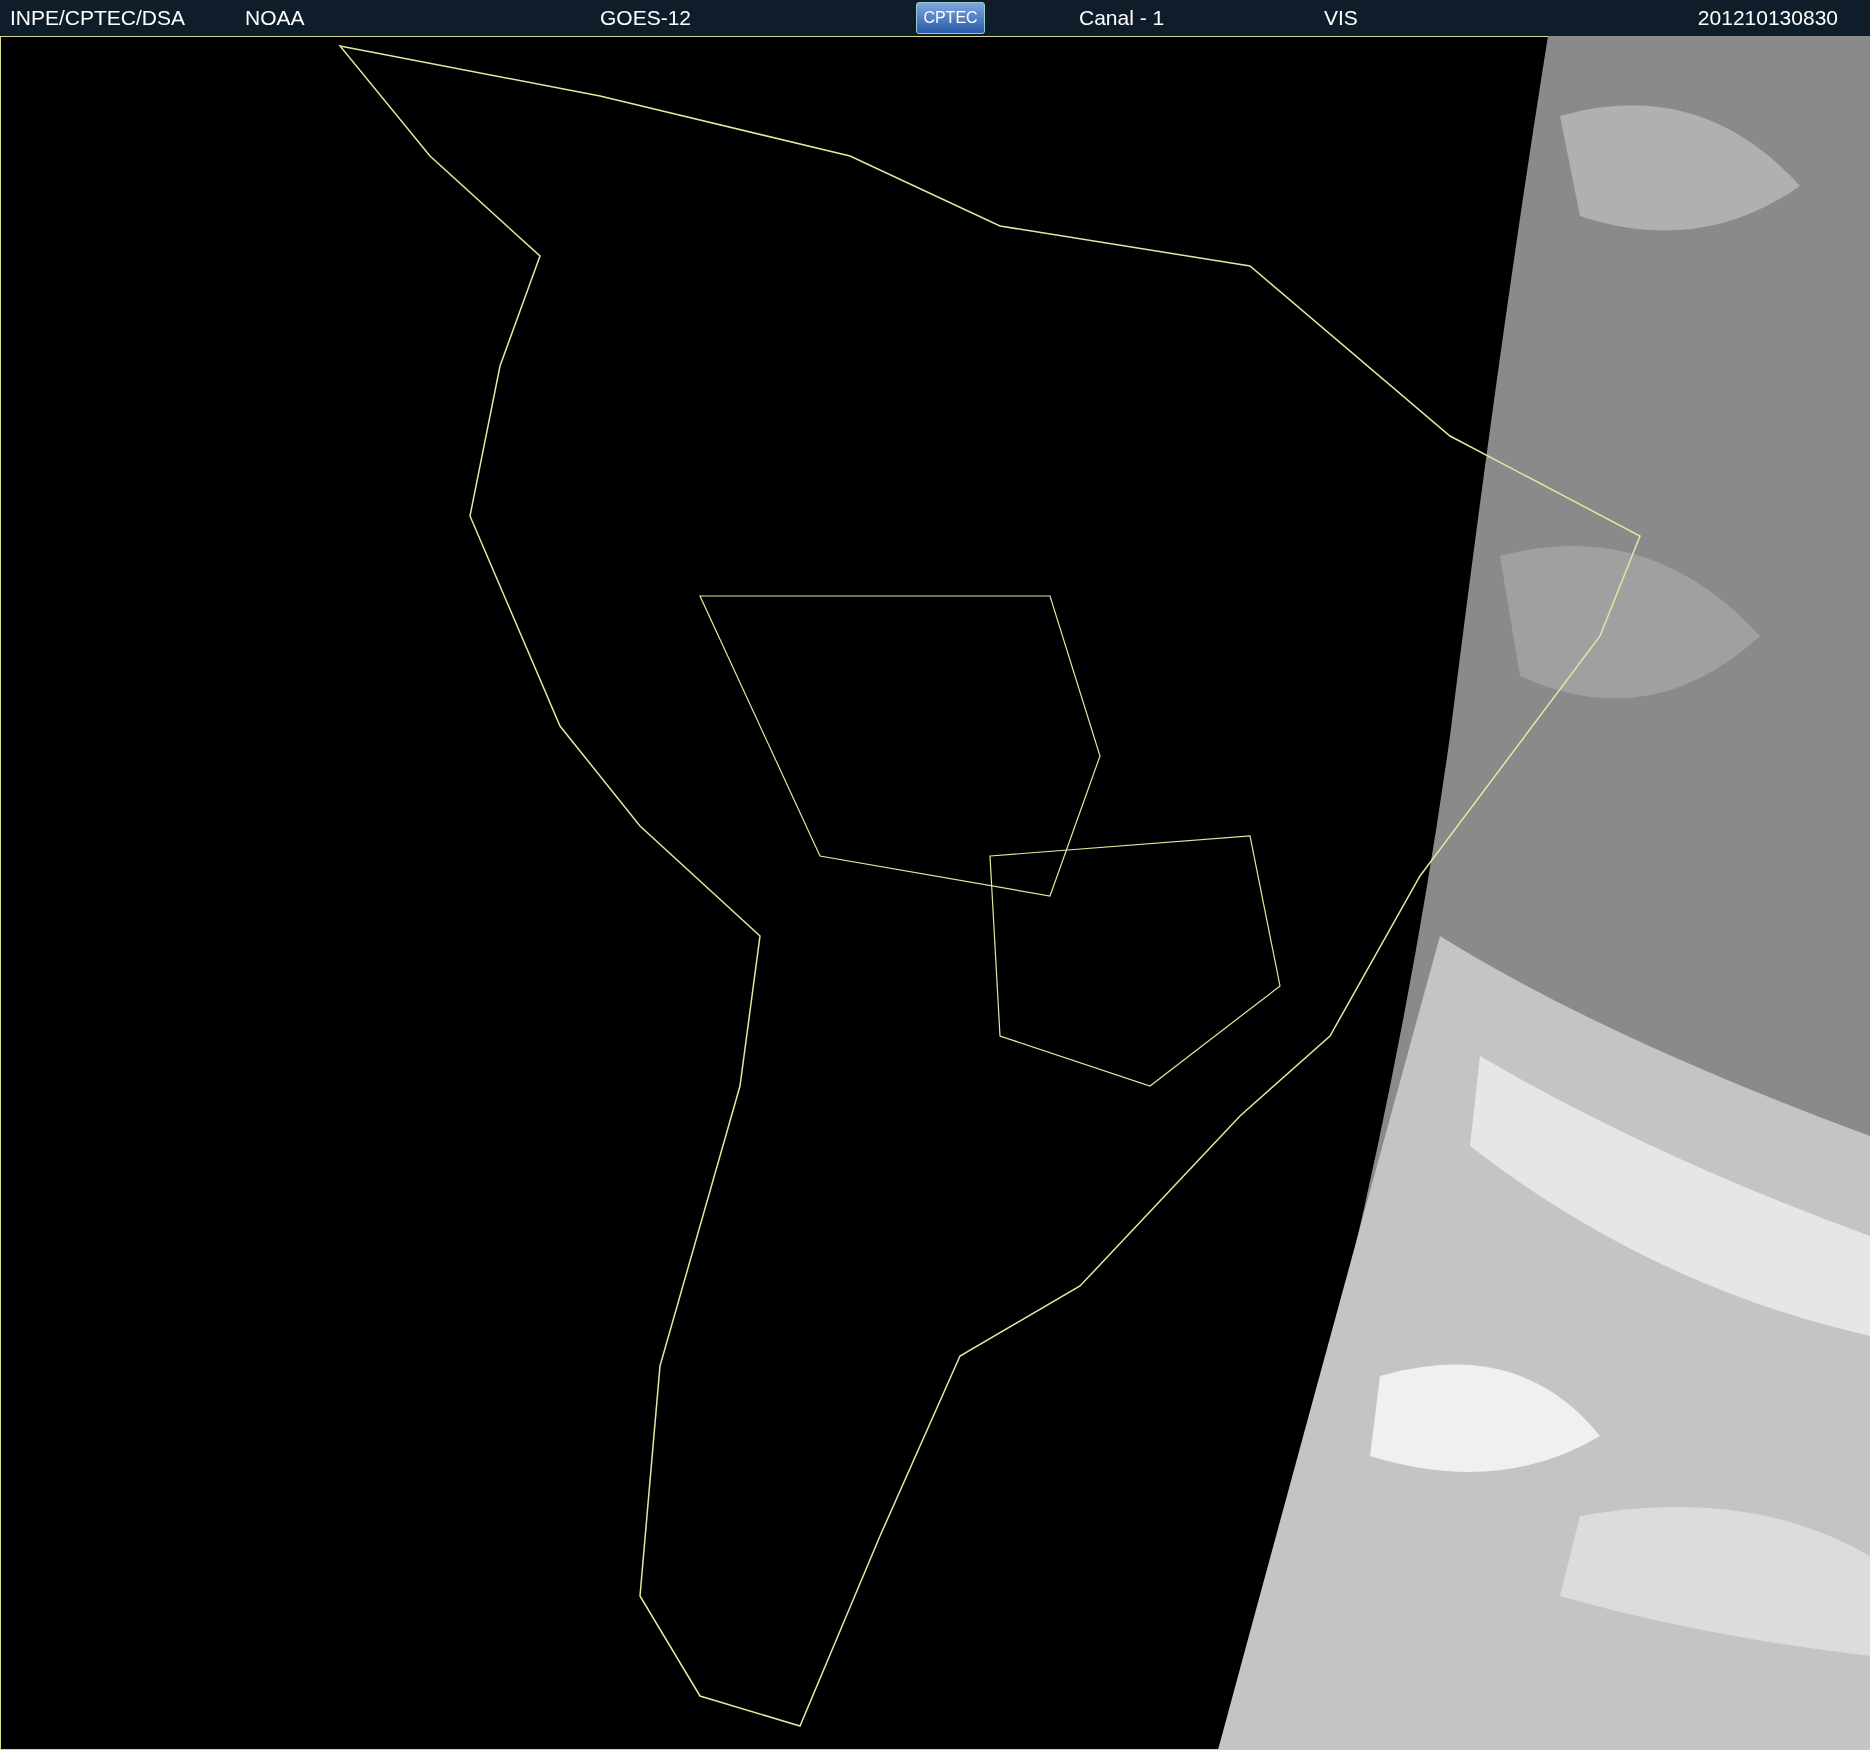 This screenshot has height=1750, width=1870. Describe the element at coordinates (1341, 18) in the screenshot. I see `band-label: VIS` at that location.